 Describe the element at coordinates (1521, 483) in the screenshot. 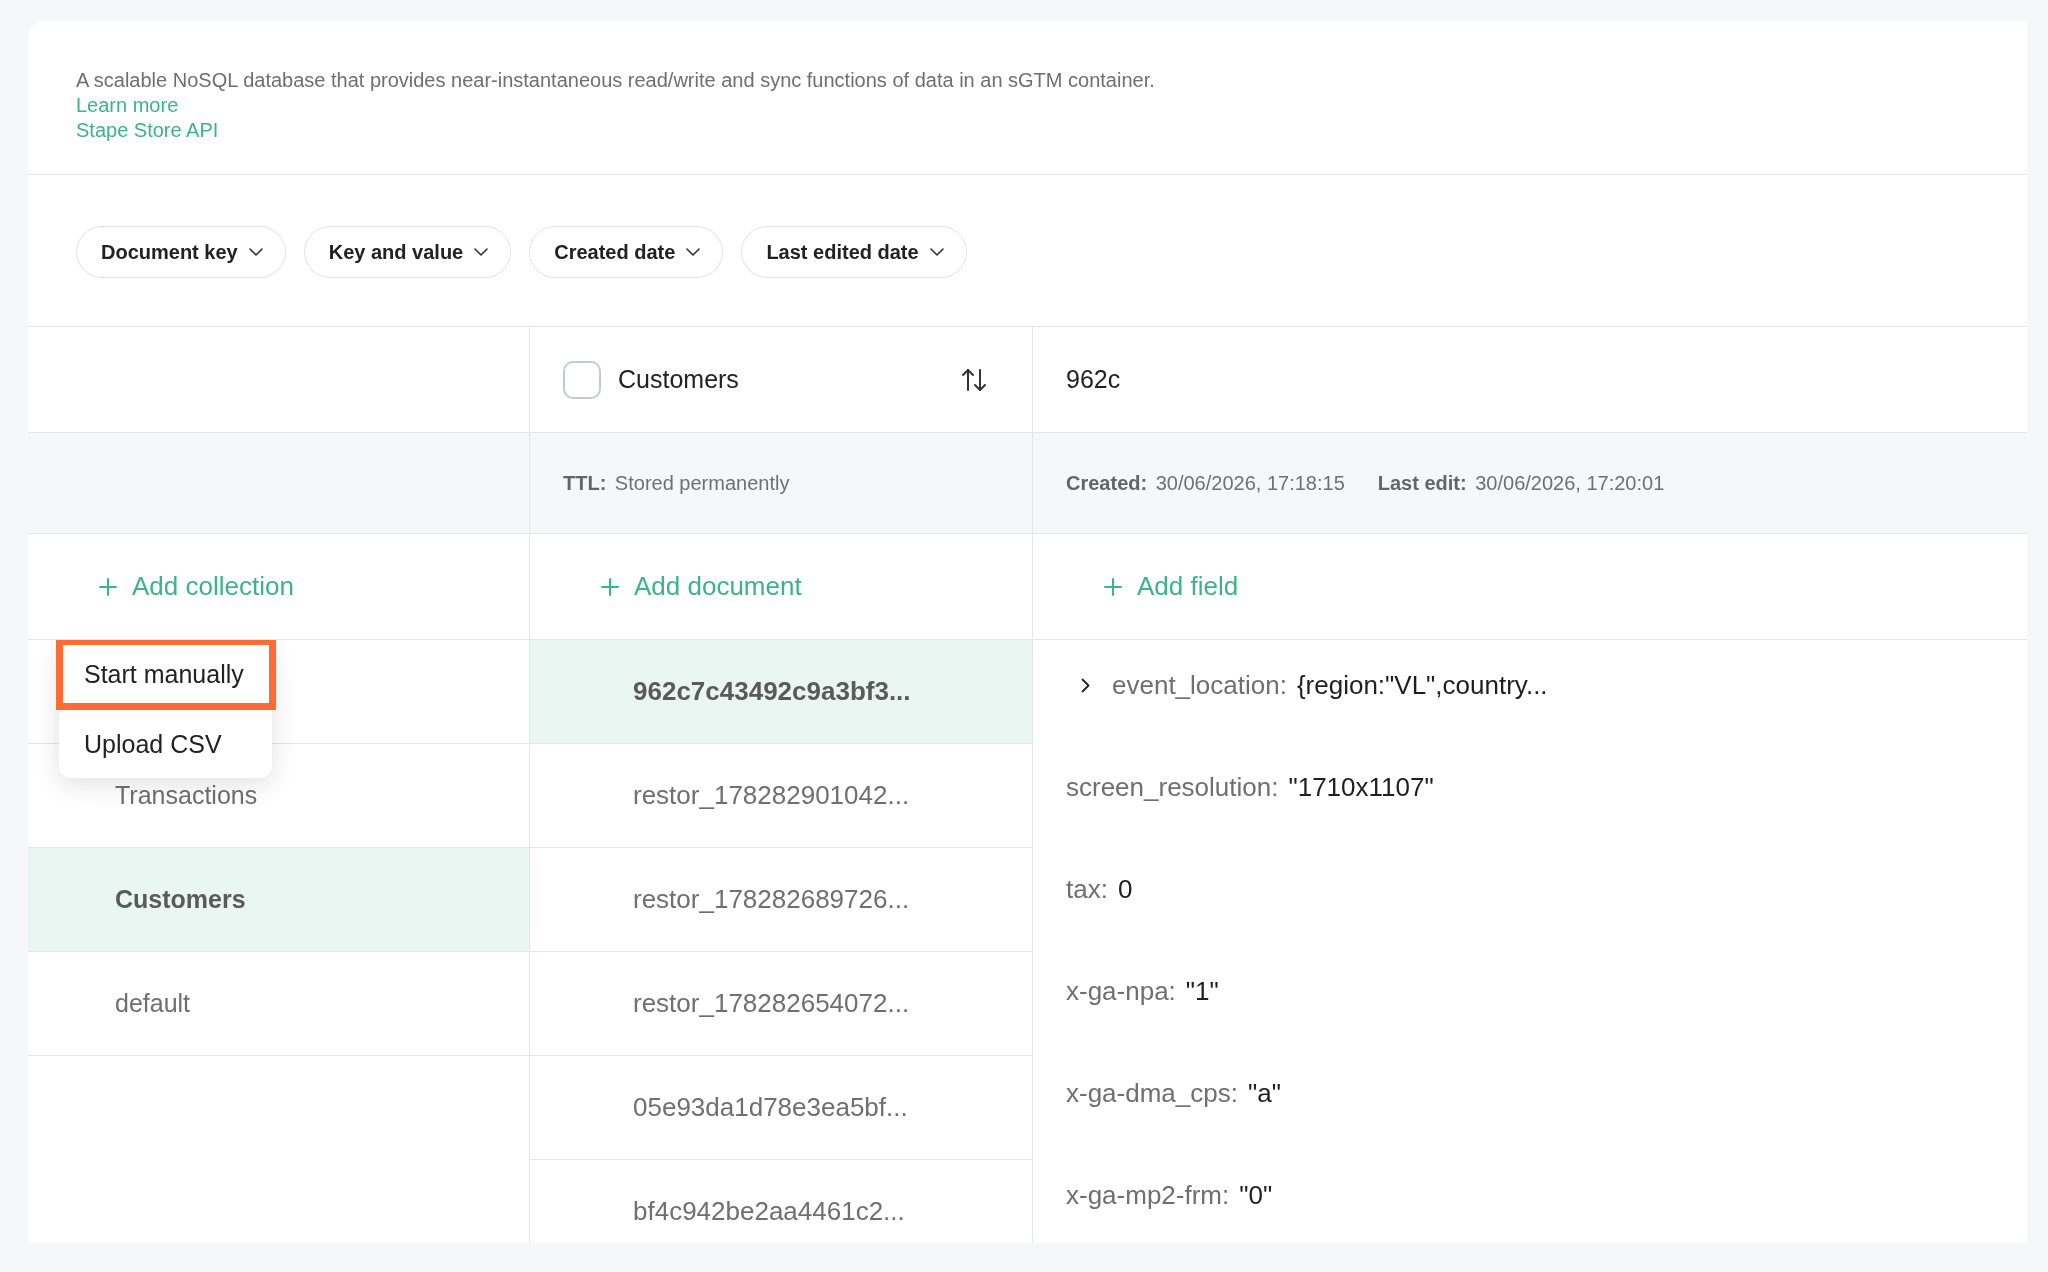

I see `last-edit-text: Last edit: 30/06/2026, 17:20:01` at that location.